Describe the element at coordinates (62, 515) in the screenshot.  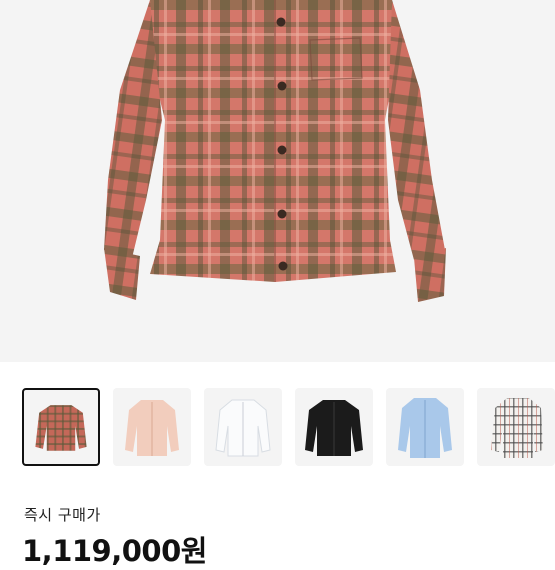
I see `instant-buy-price-label: 즉시 구매가` at that location.